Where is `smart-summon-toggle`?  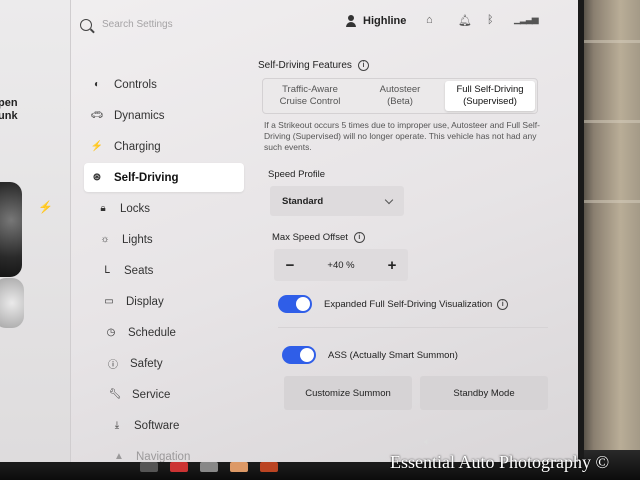
smart-summon-toggle is located at coordinates (299, 355).